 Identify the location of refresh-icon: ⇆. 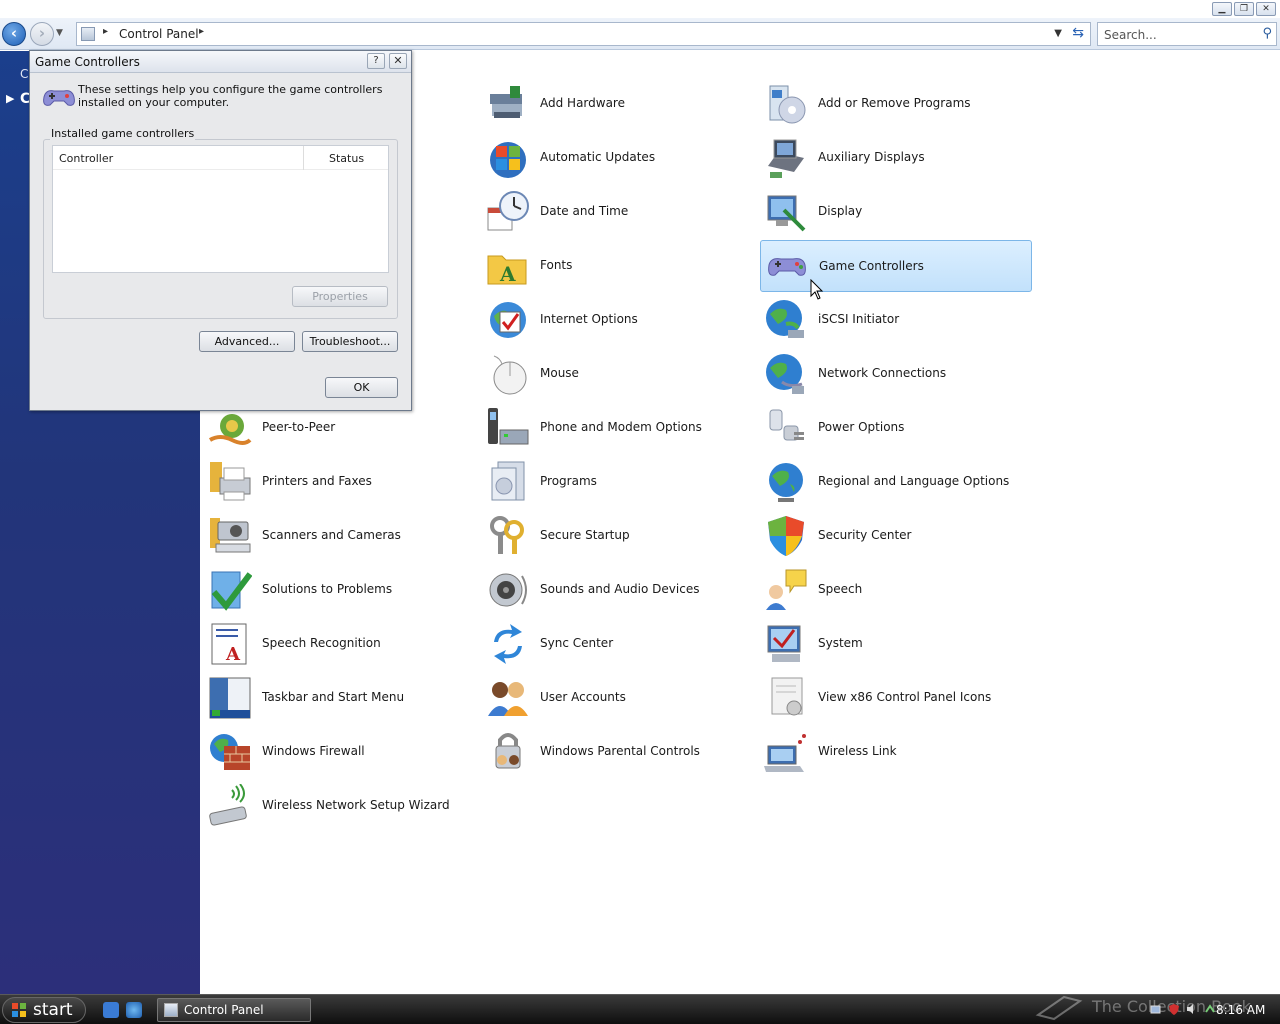
(1078, 33).